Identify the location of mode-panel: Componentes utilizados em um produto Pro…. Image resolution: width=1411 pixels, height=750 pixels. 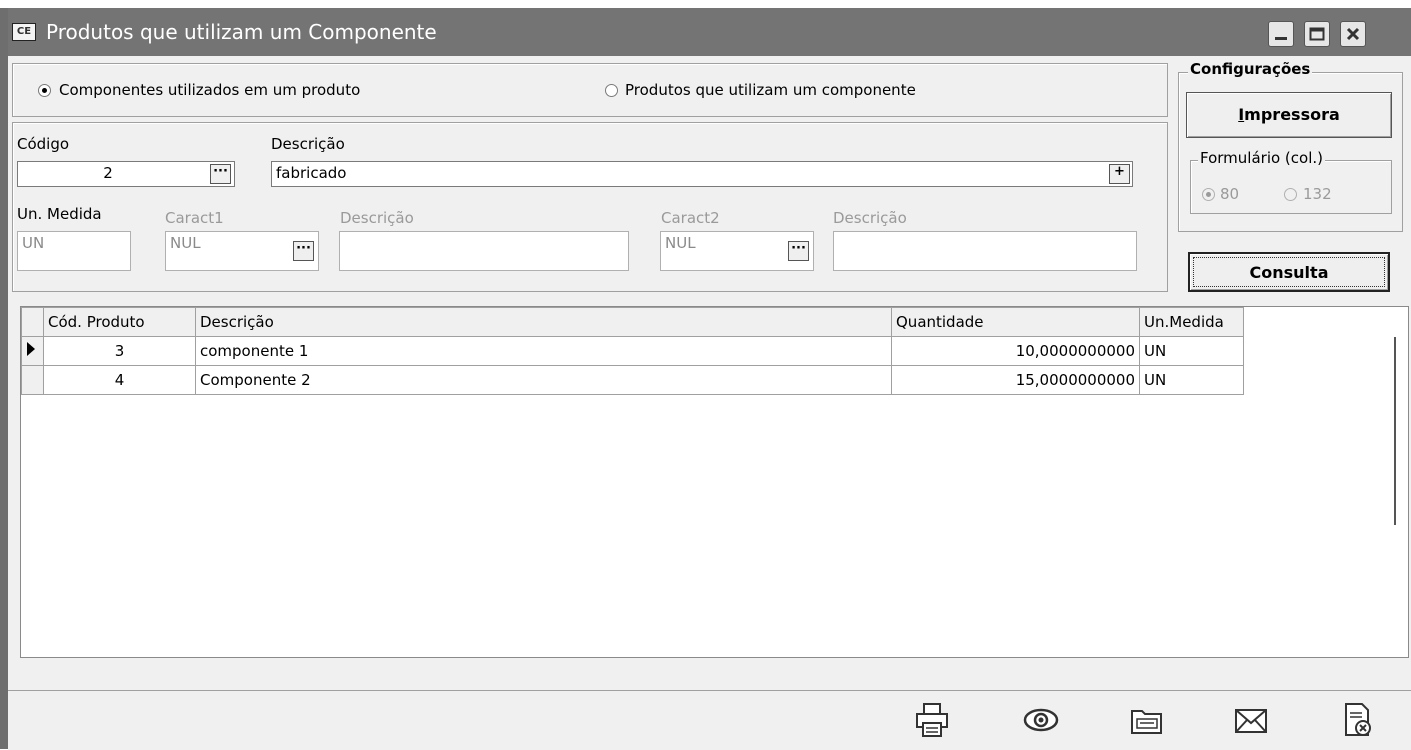
(590, 90).